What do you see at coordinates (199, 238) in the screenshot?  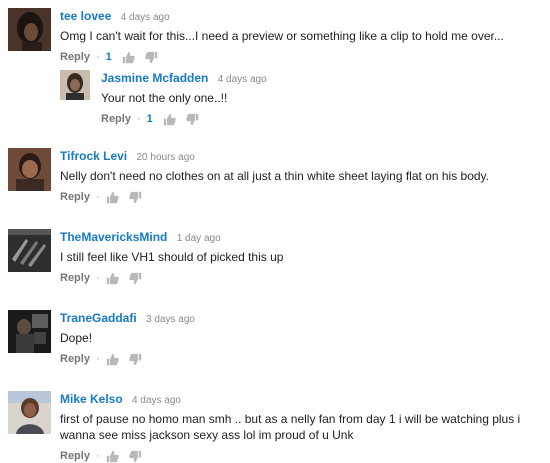 I see `comment-timestamp: 1 day ago` at bounding box center [199, 238].